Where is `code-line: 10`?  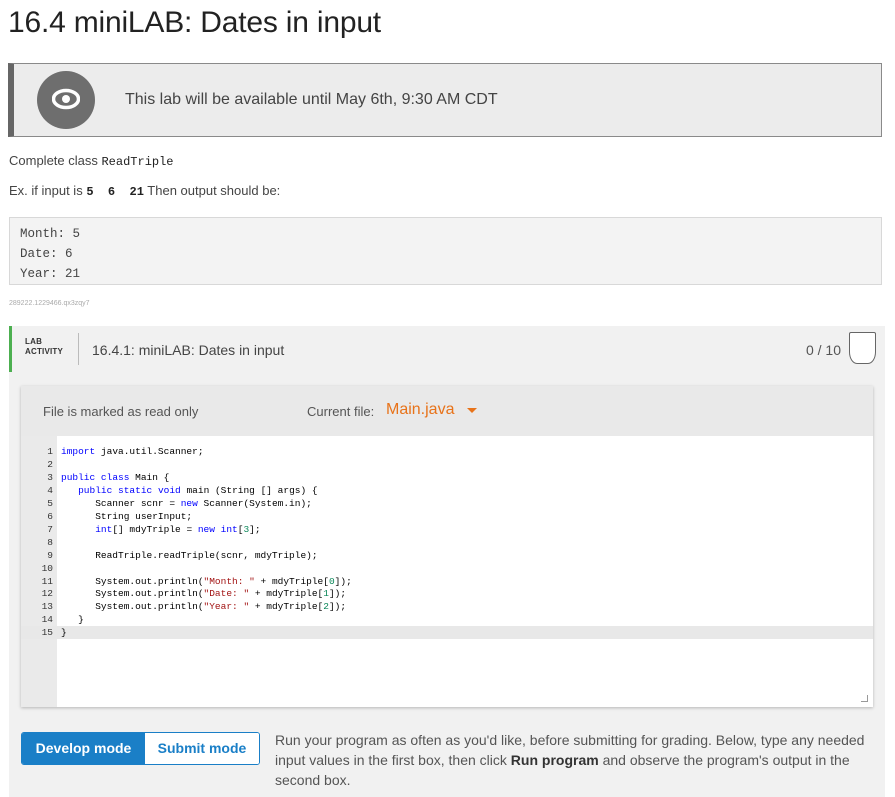 code-line: 10 is located at coordinates (447, 568).